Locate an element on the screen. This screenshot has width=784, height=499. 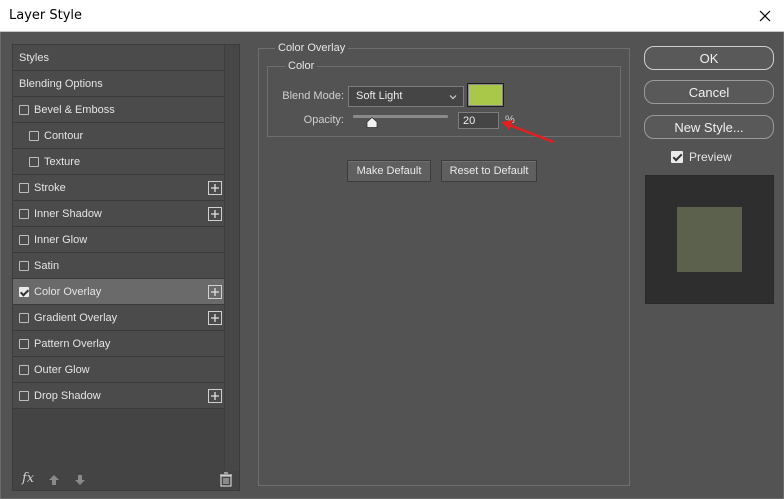
style-item-label: Inner Glow is located at coordinates (61, 239).